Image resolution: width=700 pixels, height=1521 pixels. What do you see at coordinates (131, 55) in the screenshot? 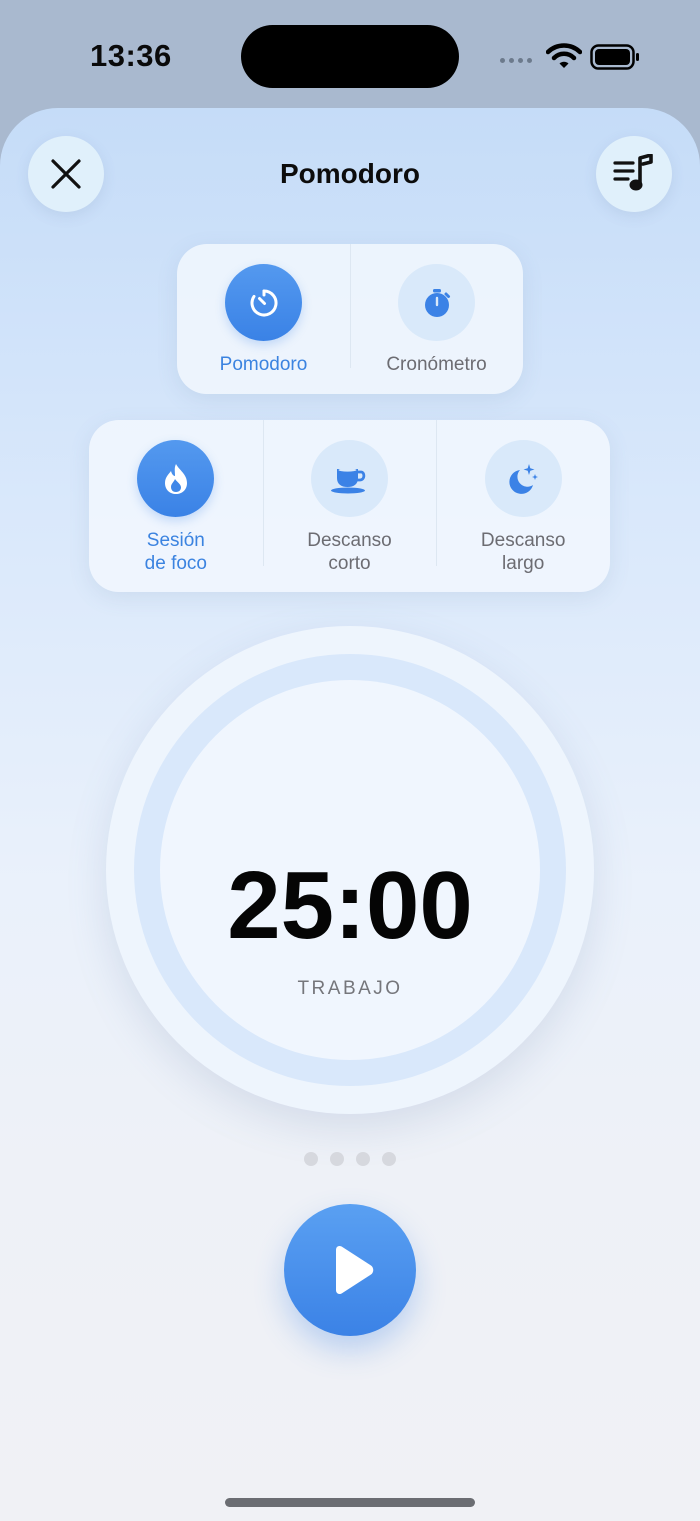
I see `status-time: 13:36` at bounding box center [131, 55].